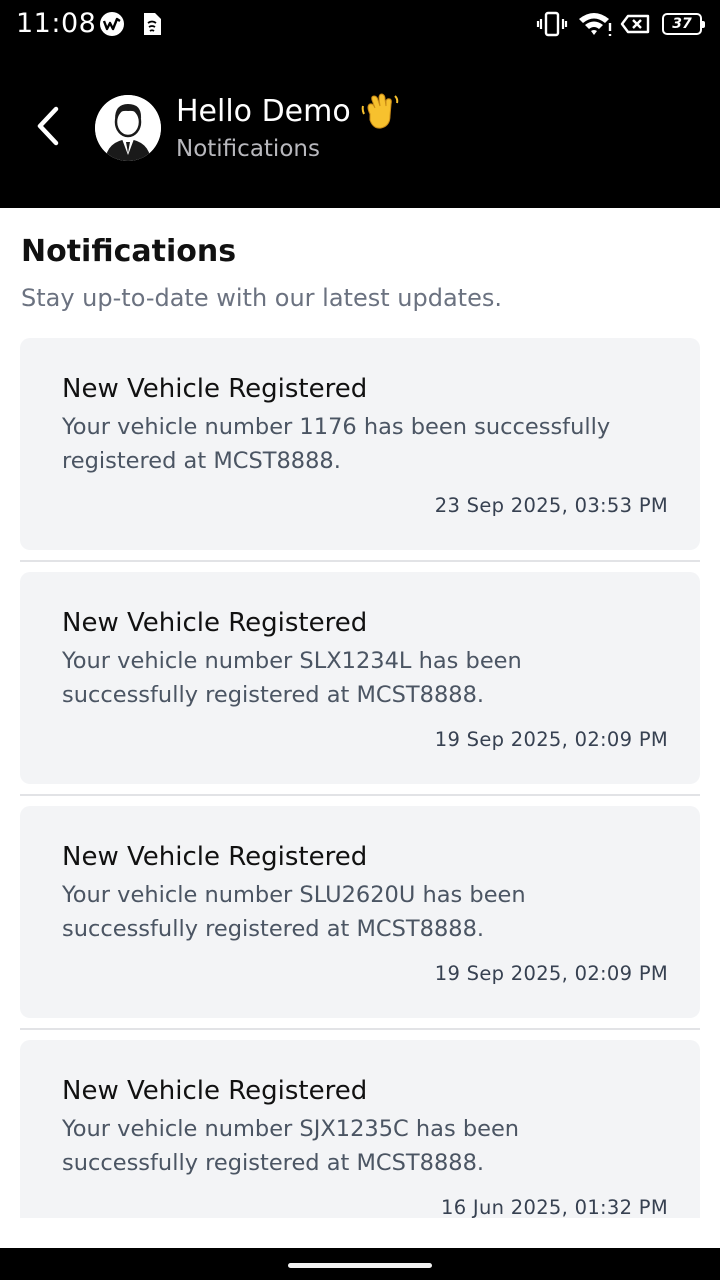  Describe the element at coordinates (380, 111) in the screenshot. I see `waving-hand-icon` at that location.